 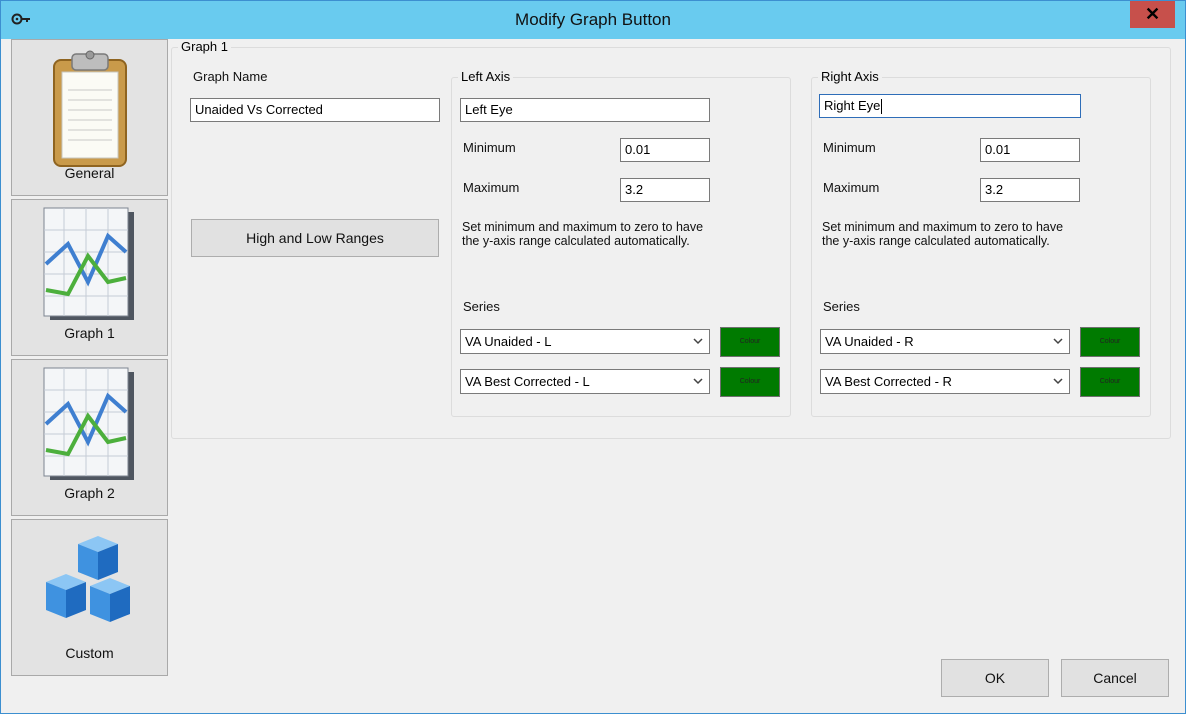 I want to click on right-series-1-select: VA Unaided - R, so click(x=945, y=341).